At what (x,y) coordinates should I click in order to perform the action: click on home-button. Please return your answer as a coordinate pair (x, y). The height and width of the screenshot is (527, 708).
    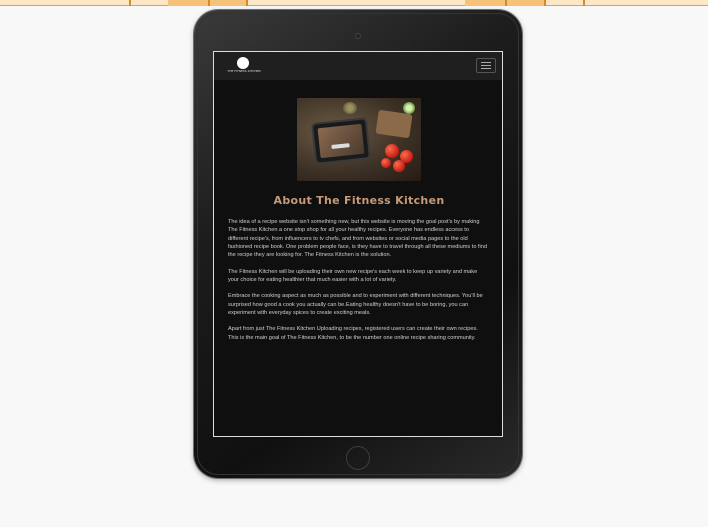
    Looking at the image, I should click on (358, 458).